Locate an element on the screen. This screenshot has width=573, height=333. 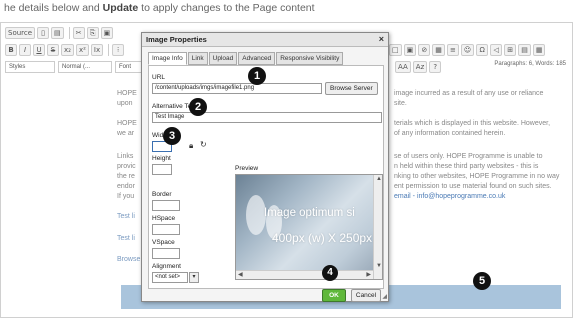
underline-button: U is located at coordinates (39, 49).